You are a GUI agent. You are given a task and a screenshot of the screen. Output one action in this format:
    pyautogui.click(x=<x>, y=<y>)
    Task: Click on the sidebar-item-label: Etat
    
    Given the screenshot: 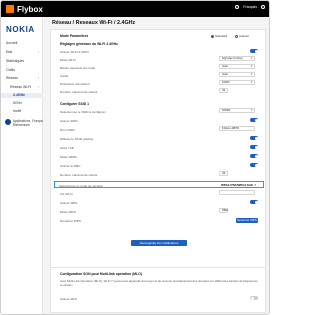 What is the action you would take?
    pyautogui.click(x=9, y=52)
    